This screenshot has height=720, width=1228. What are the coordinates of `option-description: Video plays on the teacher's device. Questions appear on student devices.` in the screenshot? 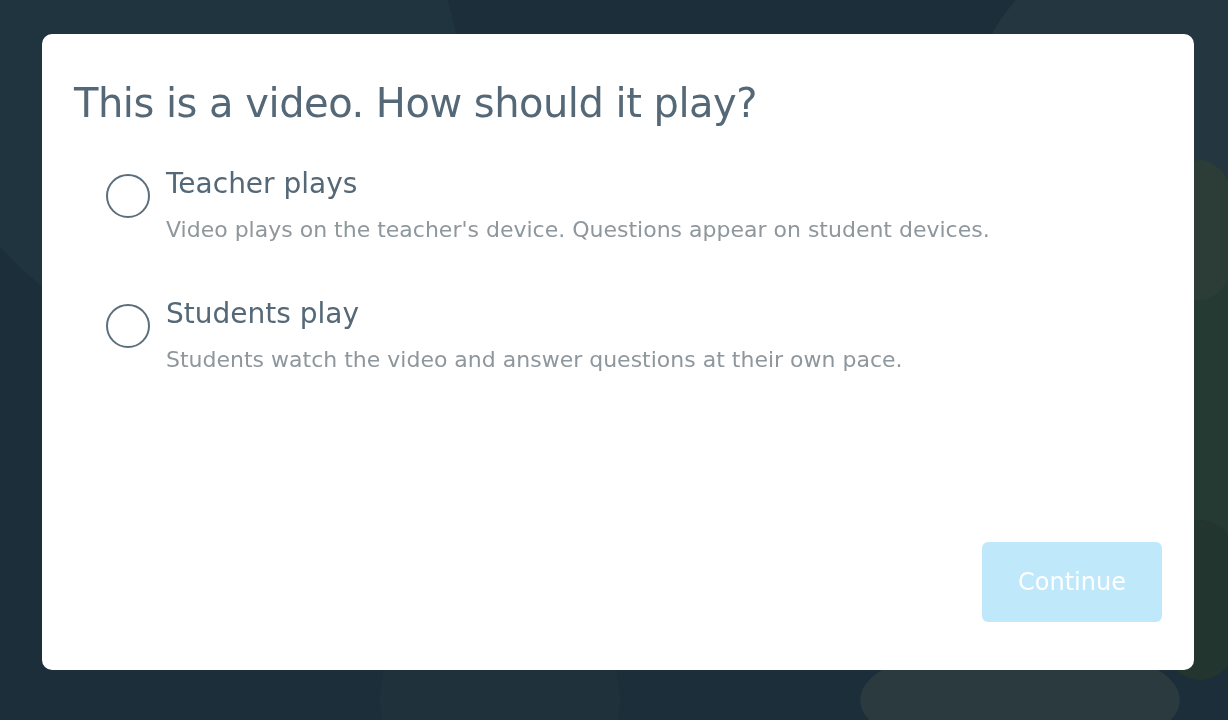 It's located at (578, 230).